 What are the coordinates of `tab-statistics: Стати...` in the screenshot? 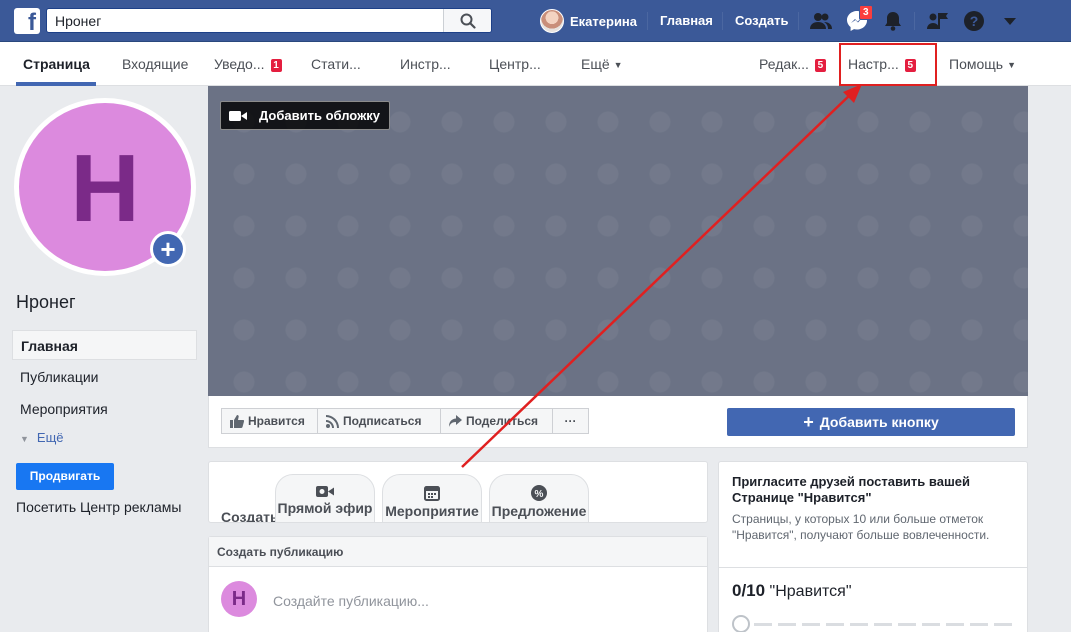 It's located at (336, 64).